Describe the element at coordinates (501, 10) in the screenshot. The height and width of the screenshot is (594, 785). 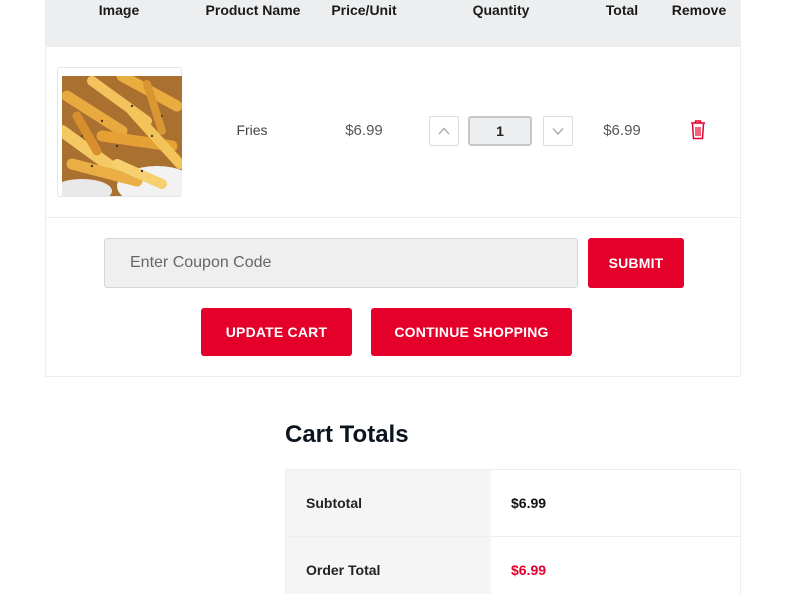
I see `header-quantity: Quantity` at that location.